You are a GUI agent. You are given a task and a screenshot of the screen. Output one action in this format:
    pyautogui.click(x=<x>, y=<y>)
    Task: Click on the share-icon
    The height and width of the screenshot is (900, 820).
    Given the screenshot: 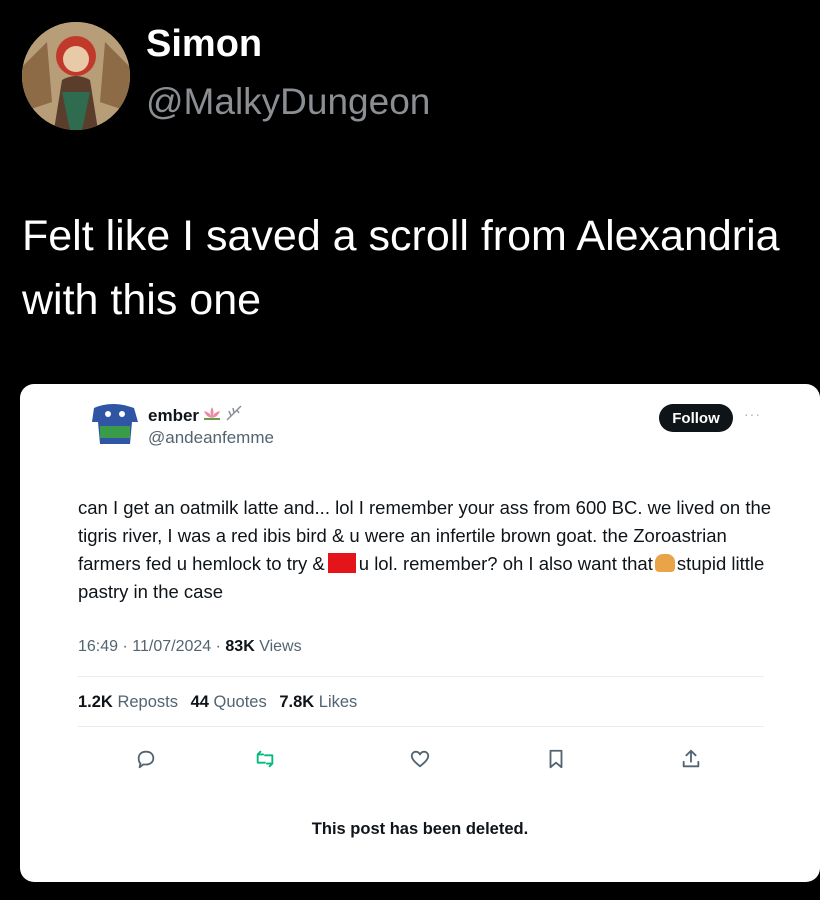 What is the action you would take?
    pyautogui.click(x=691, y=759)
    